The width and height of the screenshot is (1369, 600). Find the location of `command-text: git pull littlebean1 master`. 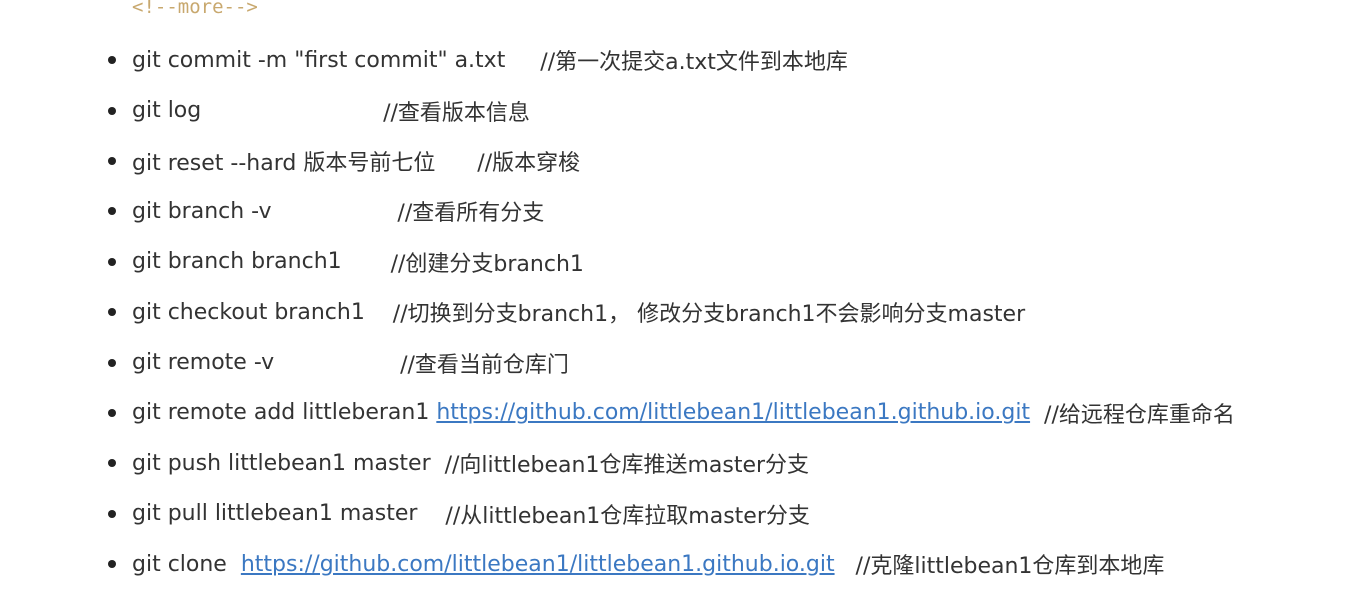

command-text: git pull littlebean1 master is located at coordinates (289, 514).